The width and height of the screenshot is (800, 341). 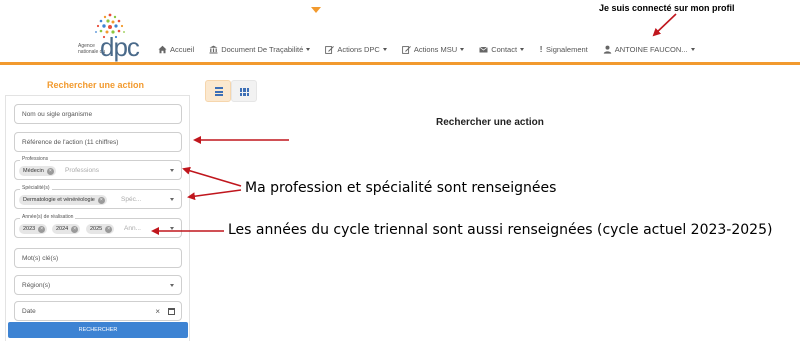 I want to click on search-panel-title: Rechercher une action, so click(x=96, y=85).